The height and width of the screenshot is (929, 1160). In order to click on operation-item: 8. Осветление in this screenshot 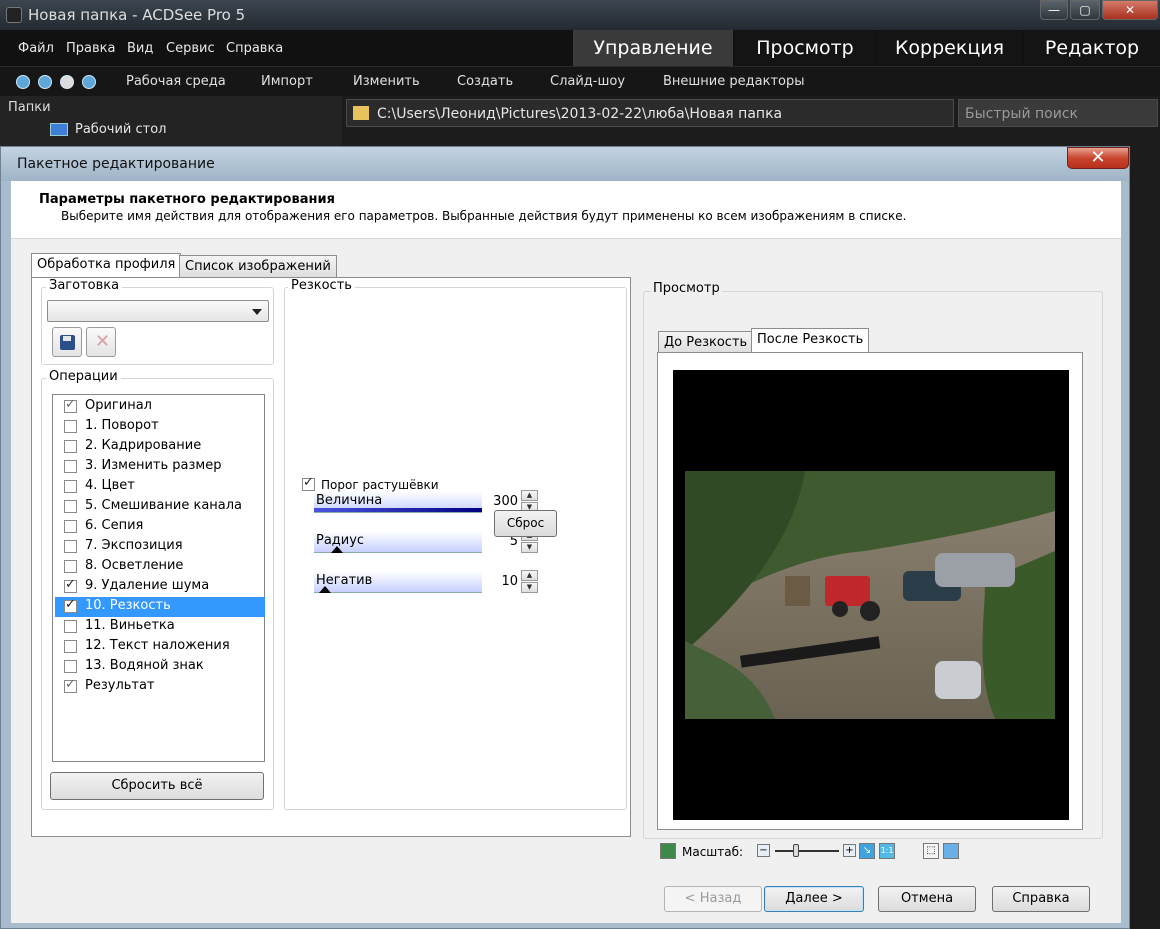, I will do `click(160, 567)`.